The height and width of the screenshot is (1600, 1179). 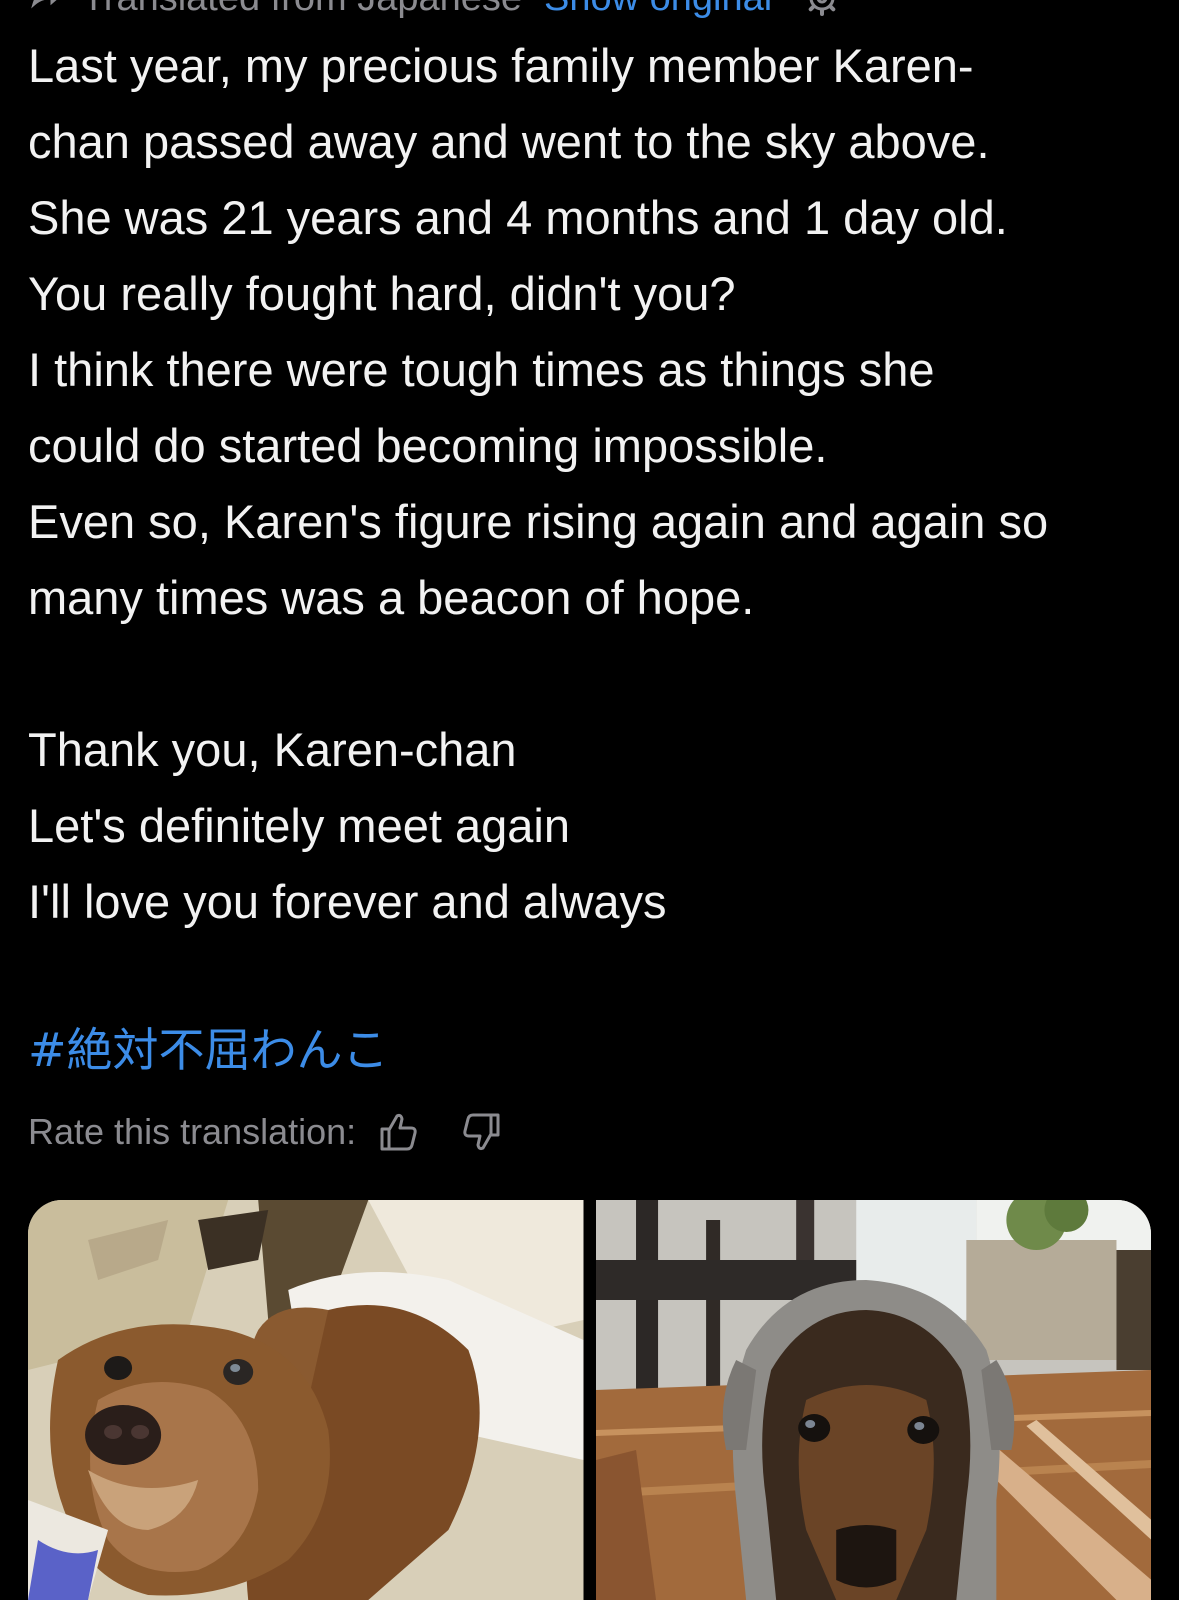 I want to click on dog-photo-right, so click(x=873, y=1400).